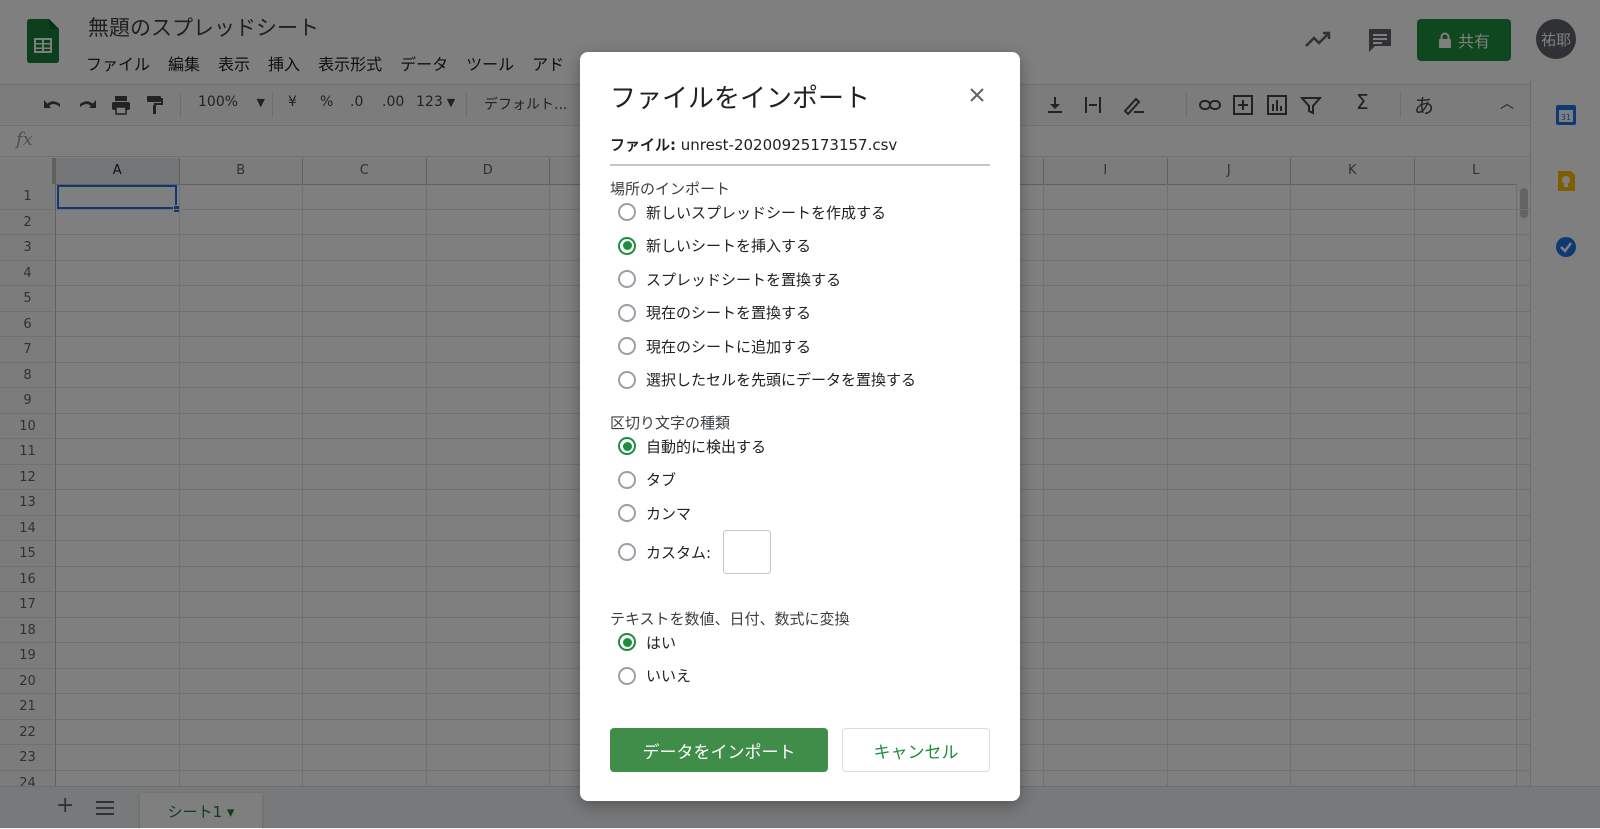 Image resolution: width=1600 pixels, height=829 pixels. I want to click on radio-option: いいえ, so click(654, 676).